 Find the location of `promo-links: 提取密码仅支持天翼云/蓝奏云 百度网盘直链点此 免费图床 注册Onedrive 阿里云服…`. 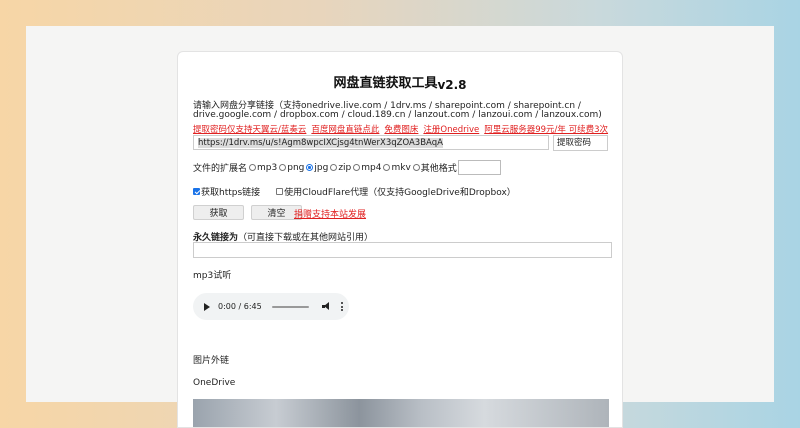

promo-links: 提取密码仅支持天翼云/蓝奏云 百度网盘直链点此 免费图床 注册Onedrive 阿里云服… is located at coordinates (403, 129).